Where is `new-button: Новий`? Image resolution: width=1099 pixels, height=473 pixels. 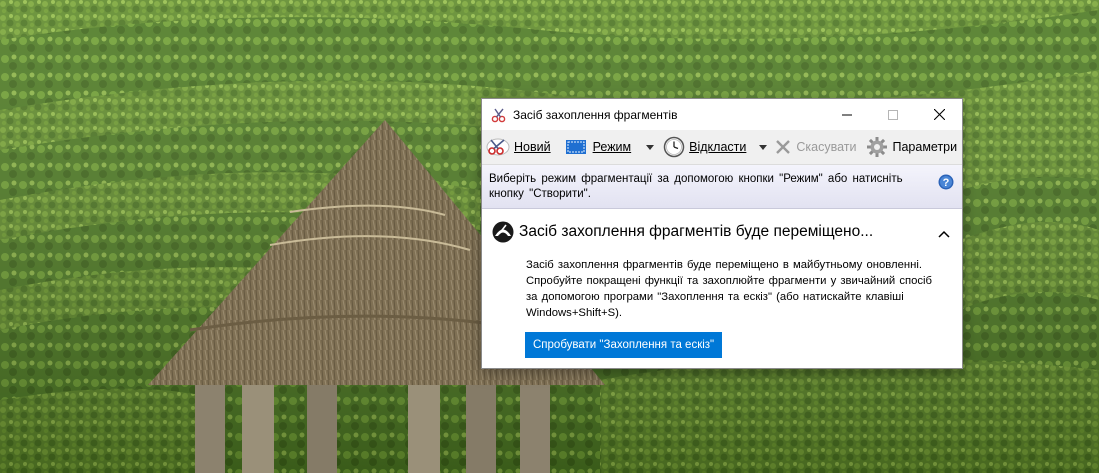 new-button: Новий is located at coordinates (518, 147).